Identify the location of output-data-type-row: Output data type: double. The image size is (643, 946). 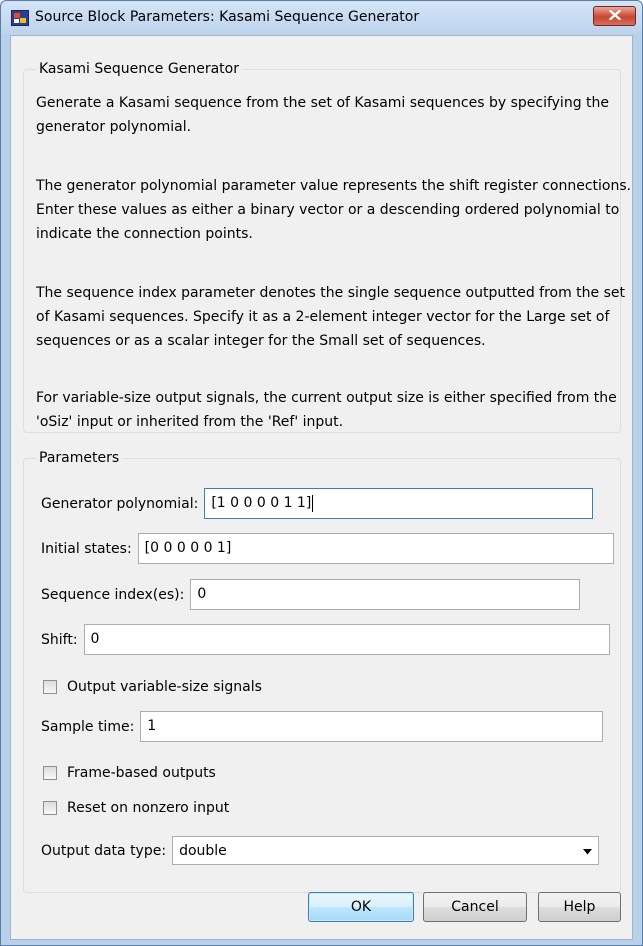
(320, 850).